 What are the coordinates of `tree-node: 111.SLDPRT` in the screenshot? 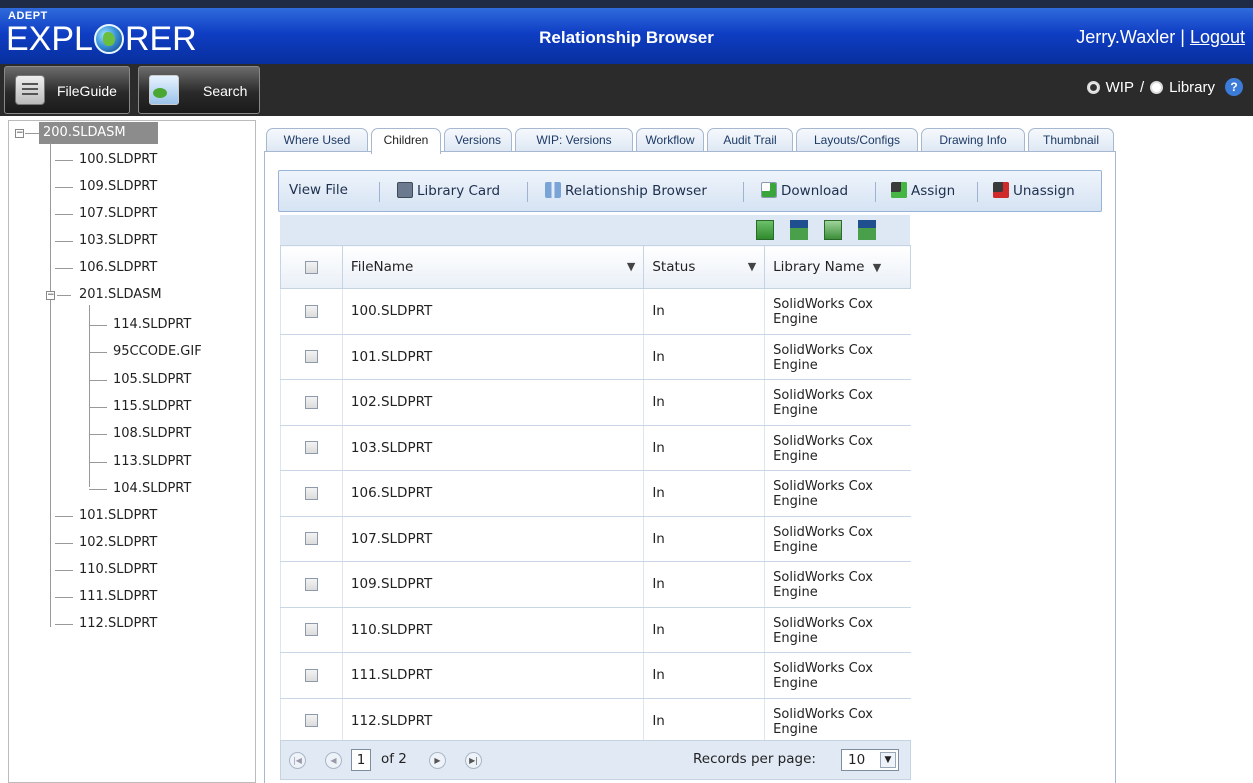 It's located at (118, 597).